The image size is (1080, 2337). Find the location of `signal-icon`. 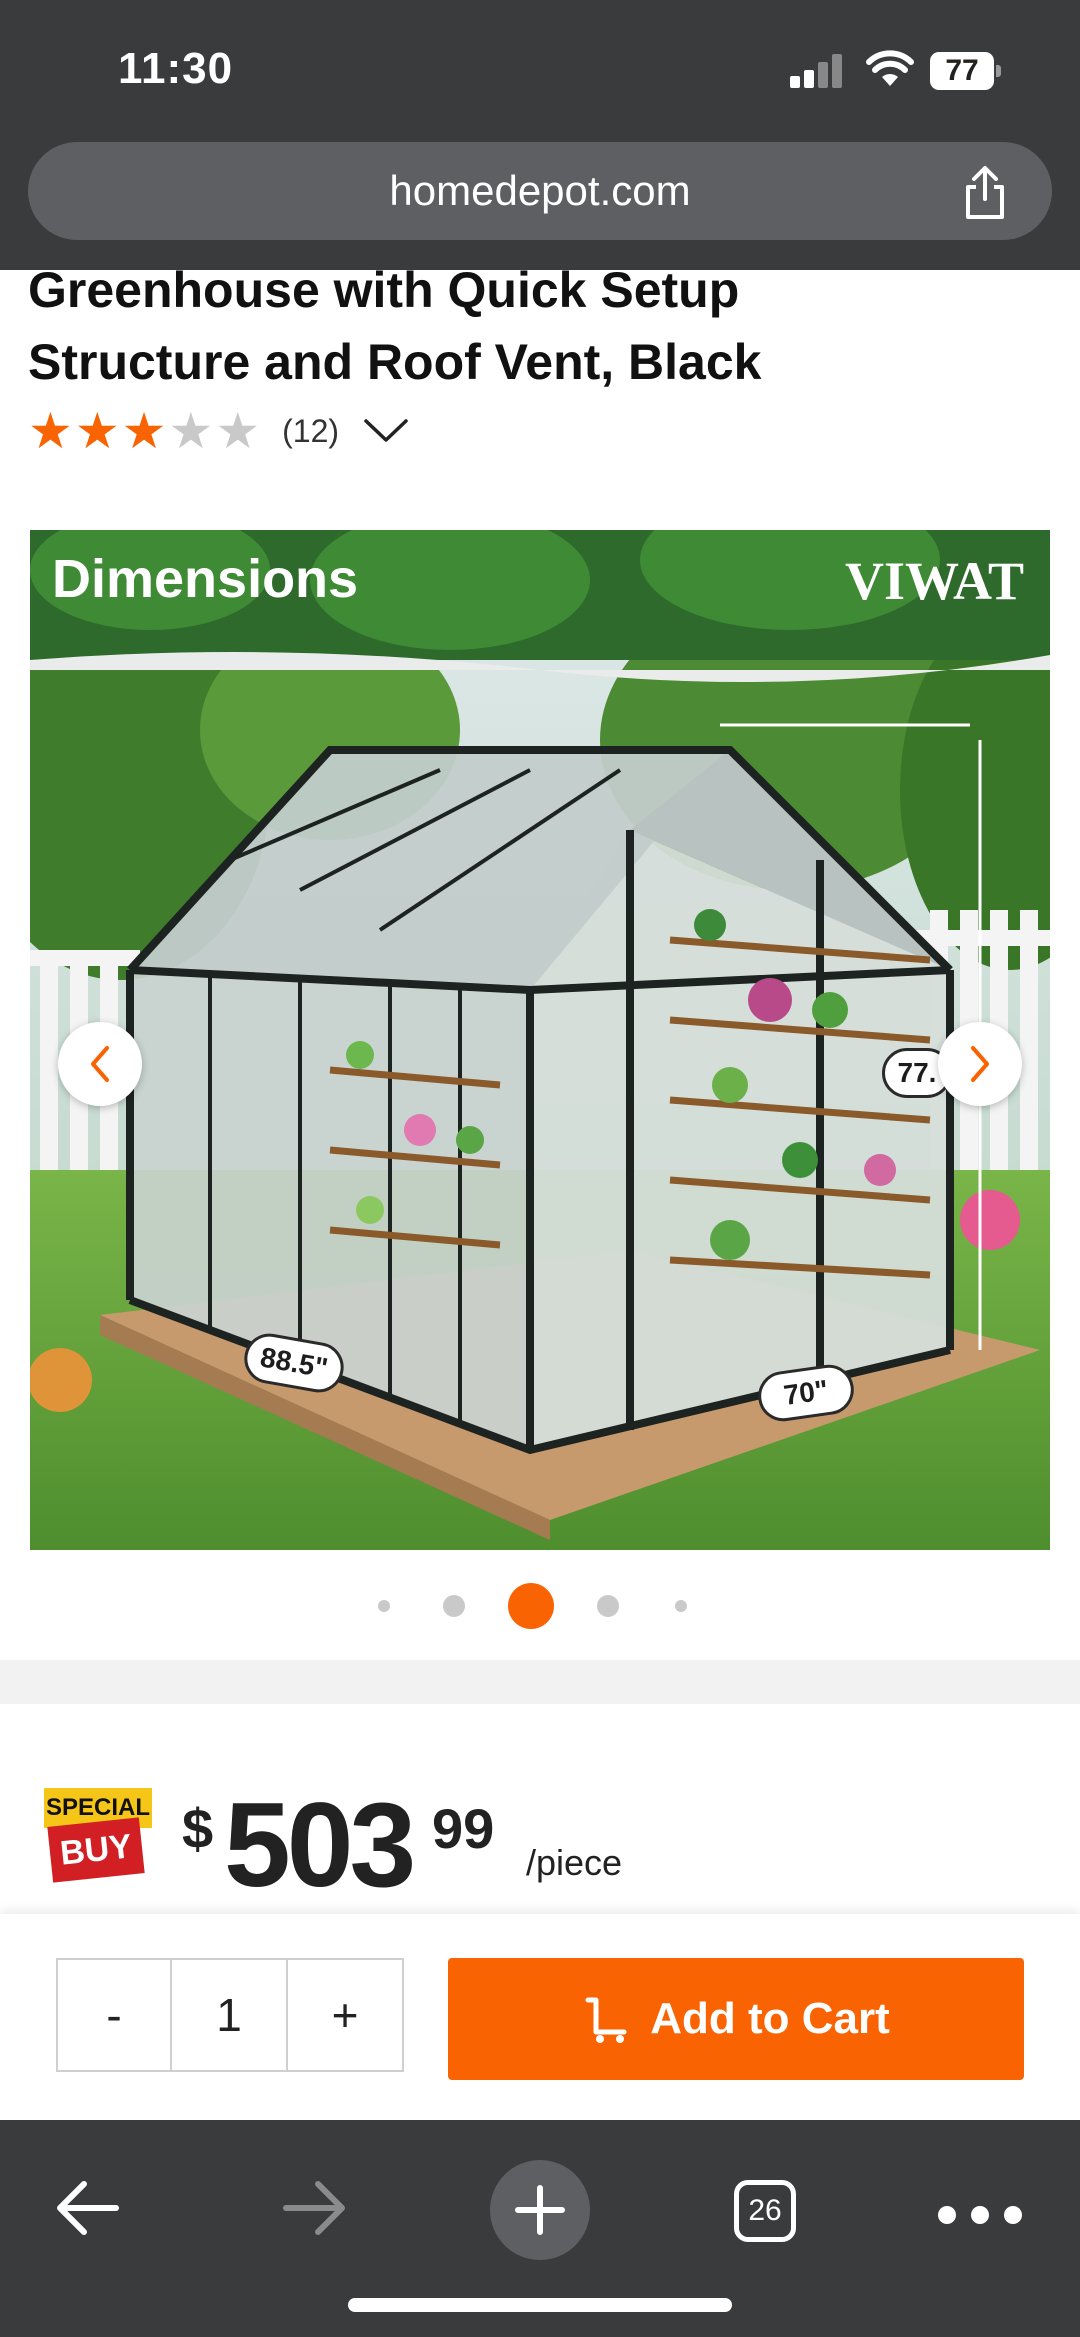

signal-icon is located at coordinates (816, 71).